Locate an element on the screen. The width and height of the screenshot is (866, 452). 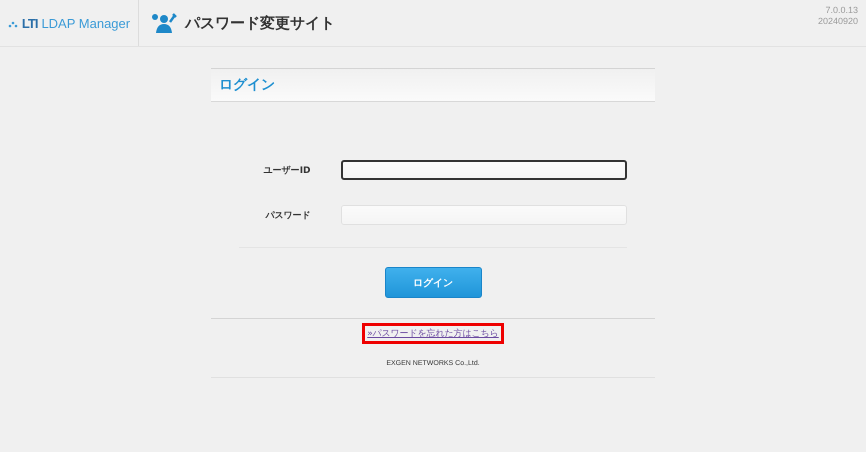
forgot-password-link: »パスワードを忘れた方はこちら is located at coordinates (433, 333).